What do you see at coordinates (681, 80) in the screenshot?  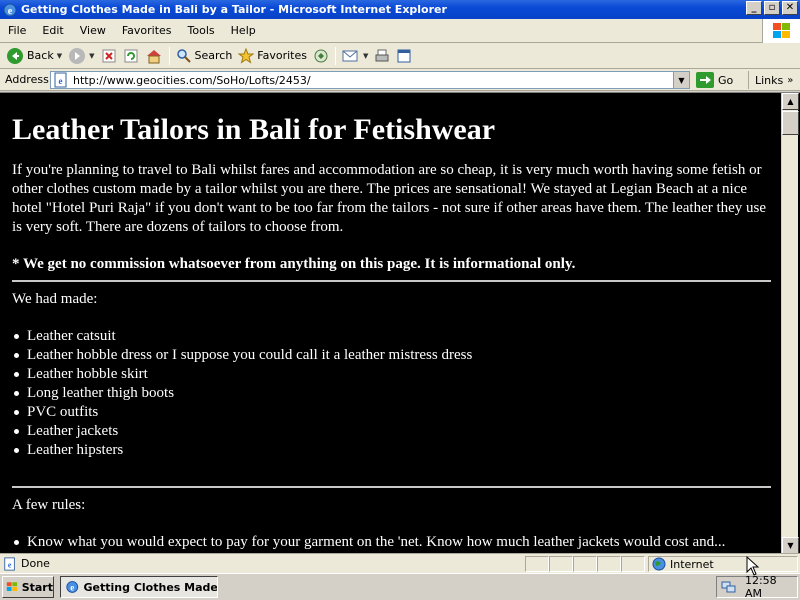 I see `address-dropdown-icon: ▼` at bounding box center [681, 80].